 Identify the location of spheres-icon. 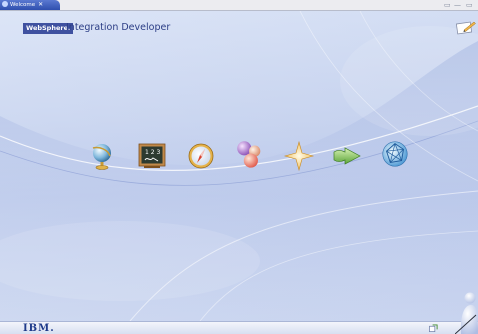
(249, 154).